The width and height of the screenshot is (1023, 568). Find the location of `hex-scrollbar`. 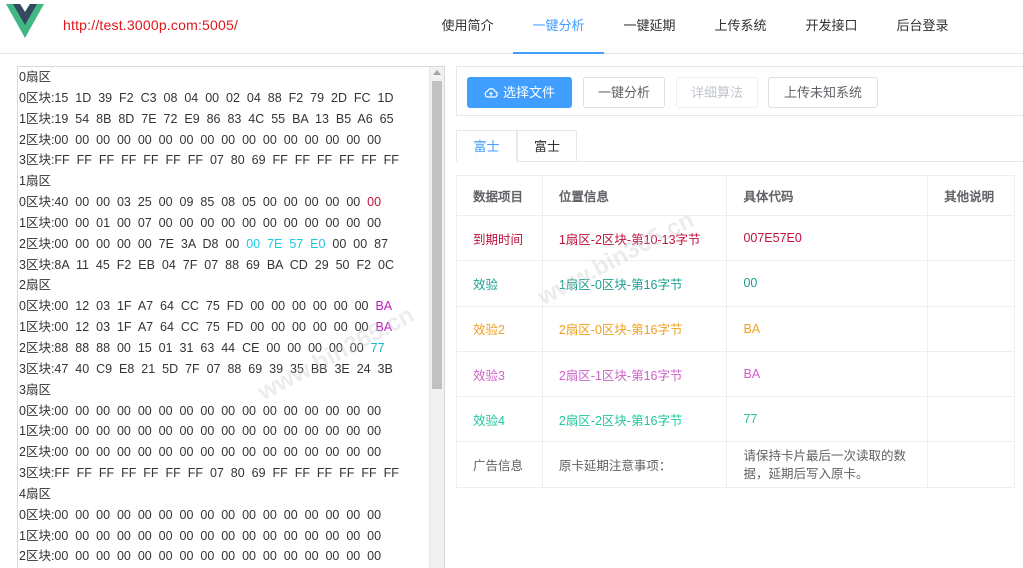

hex-scrollbar is located at coordinates (436, 317).